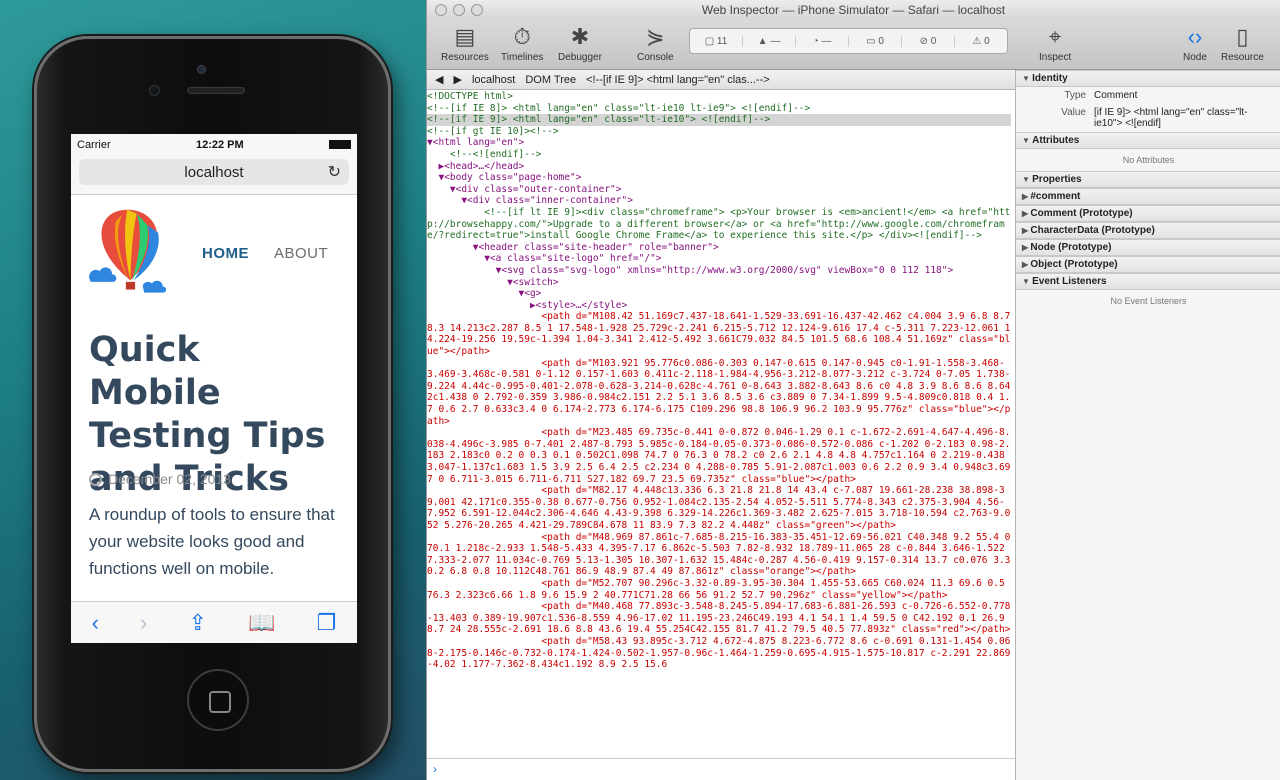 The height and width of the screenshot is (780, 1280). Describe the element at coordinates (719, 201) in the screenshot. I see `dom-tree-row: ▼<div class="inner-container">` at that location.